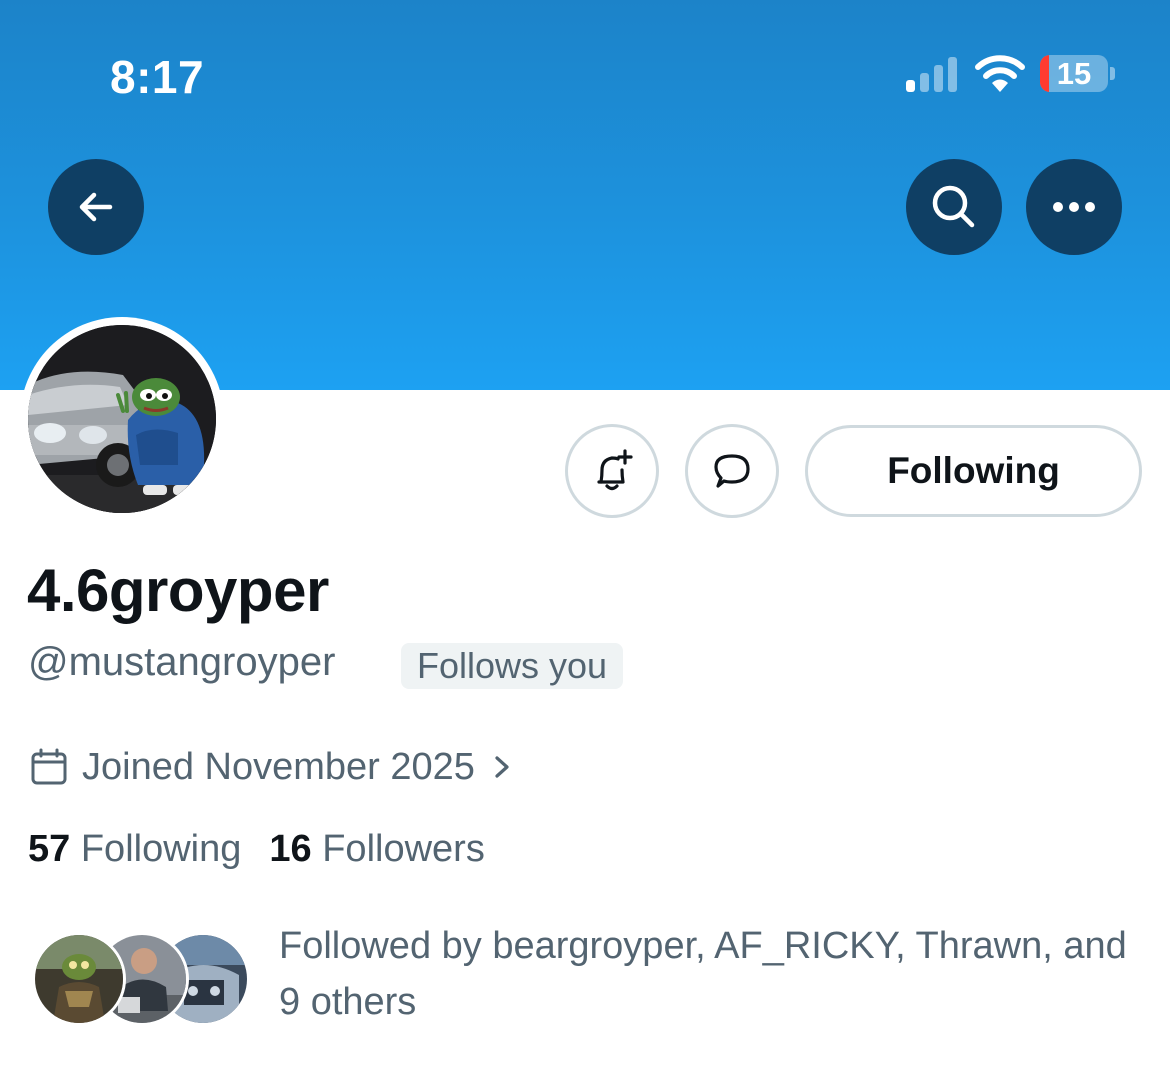 The height and width of the screenshot is (1071, 1170). I want to click on following-label: Following, so click(161, 849).